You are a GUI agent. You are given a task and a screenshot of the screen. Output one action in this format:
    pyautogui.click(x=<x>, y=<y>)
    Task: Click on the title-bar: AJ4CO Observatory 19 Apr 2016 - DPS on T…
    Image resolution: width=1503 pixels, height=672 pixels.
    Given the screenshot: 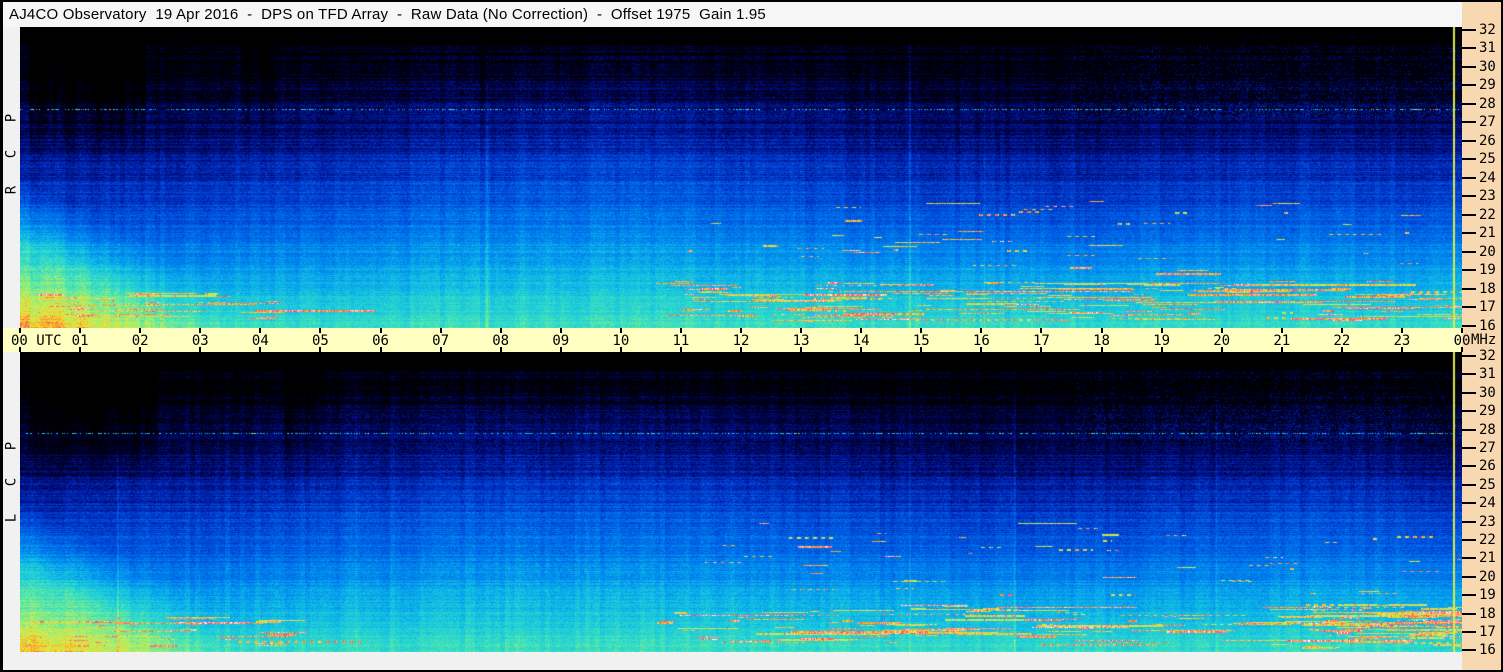 What is the action you would take?
    pyautogui.click(x=732, y=14)
    